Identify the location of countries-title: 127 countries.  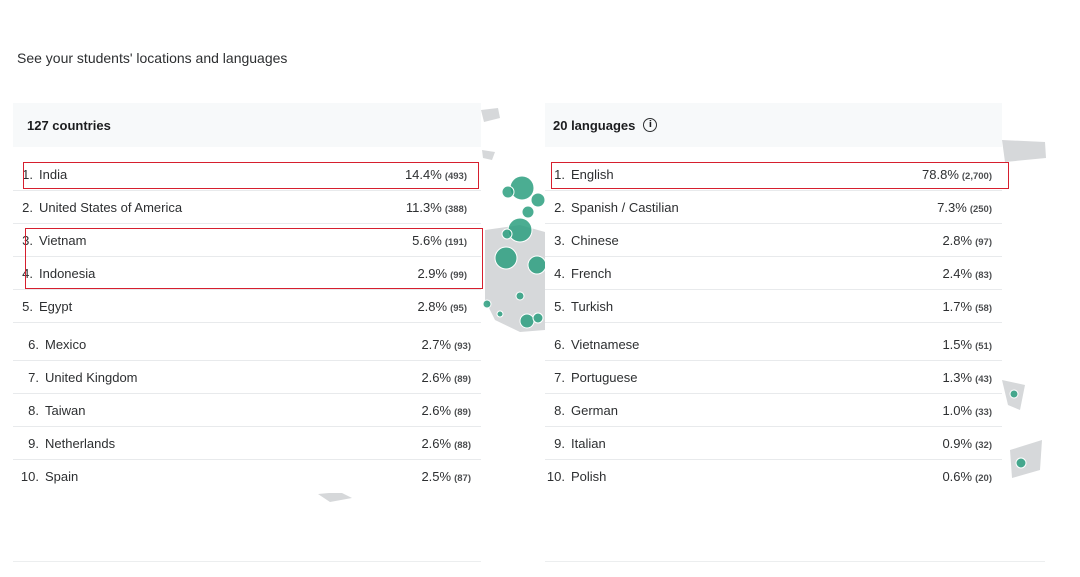
(69, 125).